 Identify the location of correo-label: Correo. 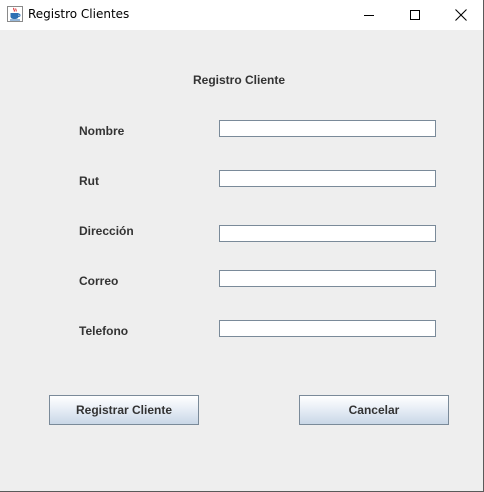
(99, 281).